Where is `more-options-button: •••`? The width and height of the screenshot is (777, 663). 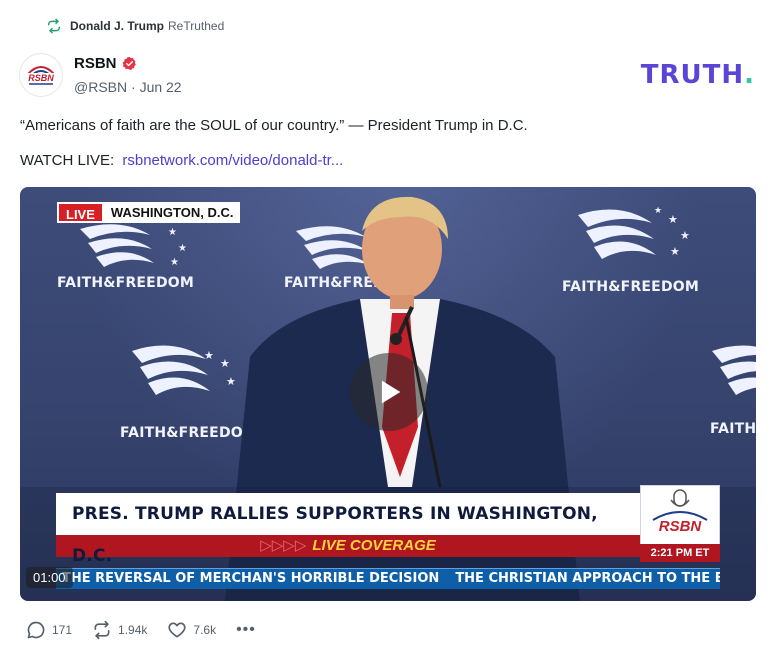 more-options-button: ••• is located at coordinates (246, 630).